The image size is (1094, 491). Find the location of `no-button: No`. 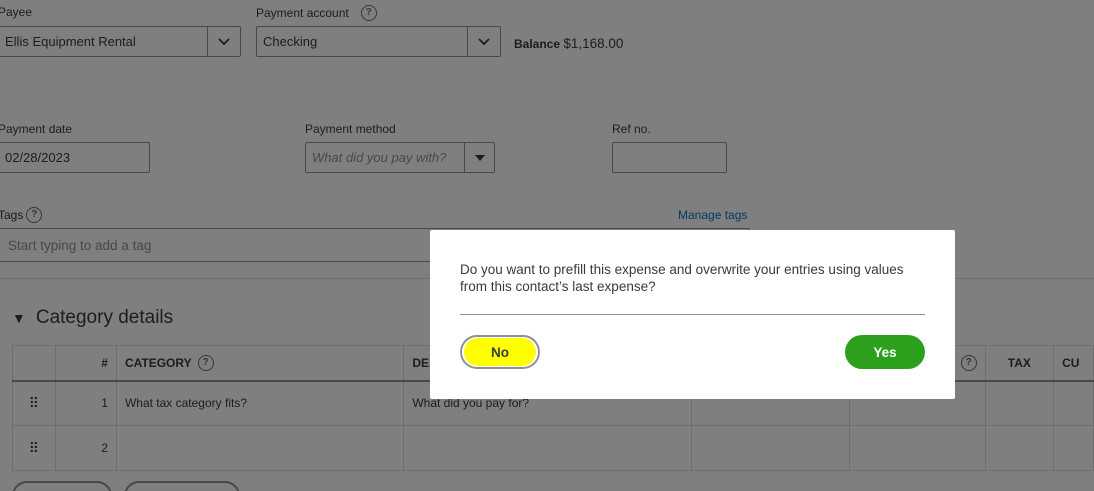

no-button: No is located at coordinates (500, 352).